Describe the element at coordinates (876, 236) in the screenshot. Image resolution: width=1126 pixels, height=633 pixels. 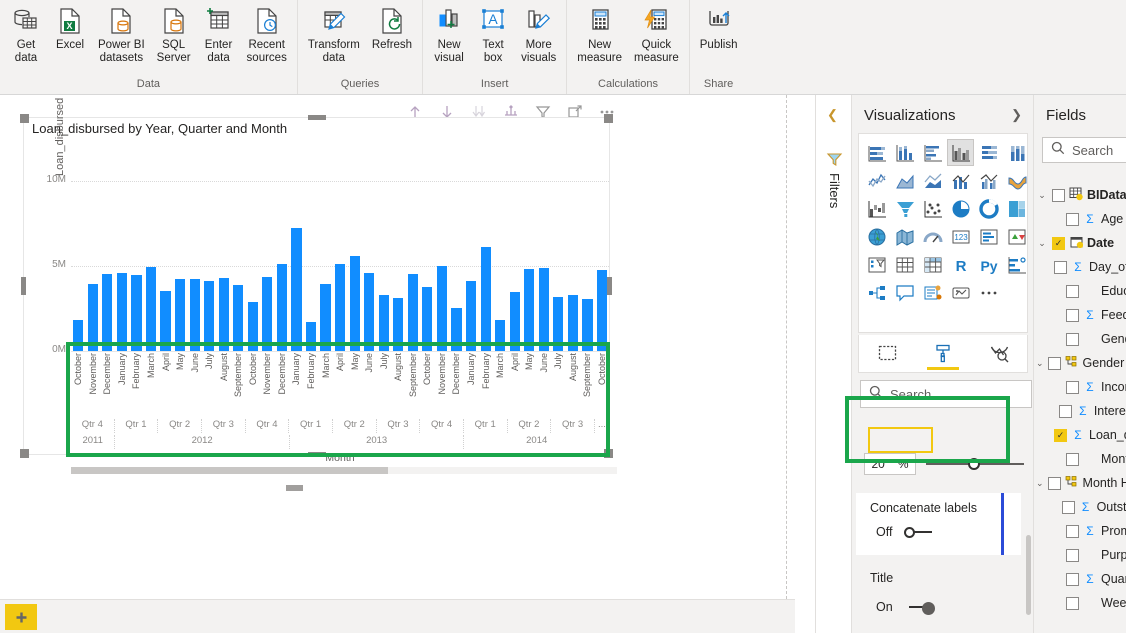
I see `map-visual` at that location.